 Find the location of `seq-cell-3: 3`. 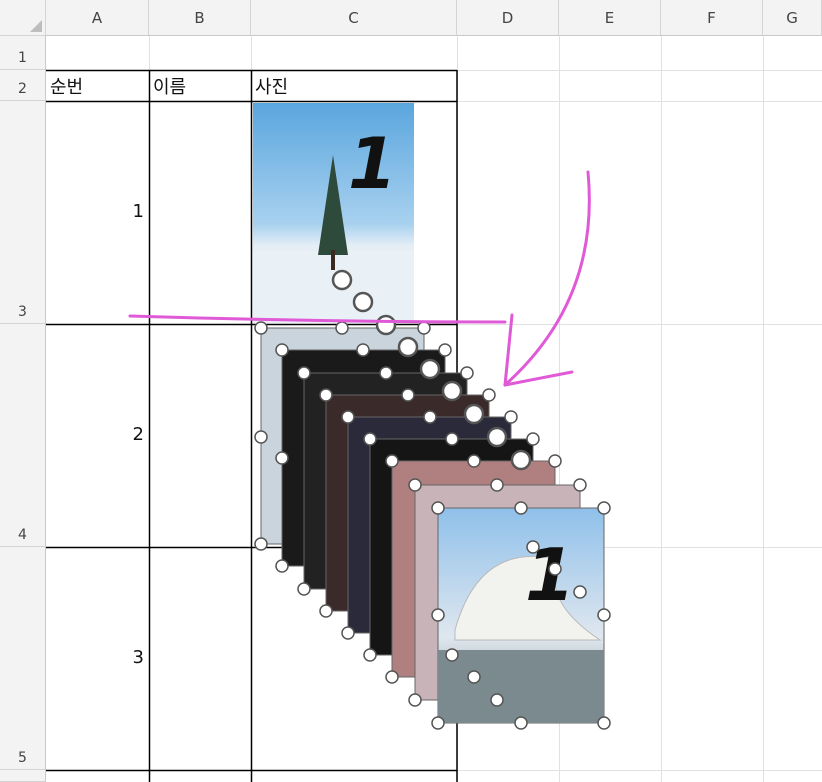

seq-cell-3: 3 is located at coordinates (122, 657).